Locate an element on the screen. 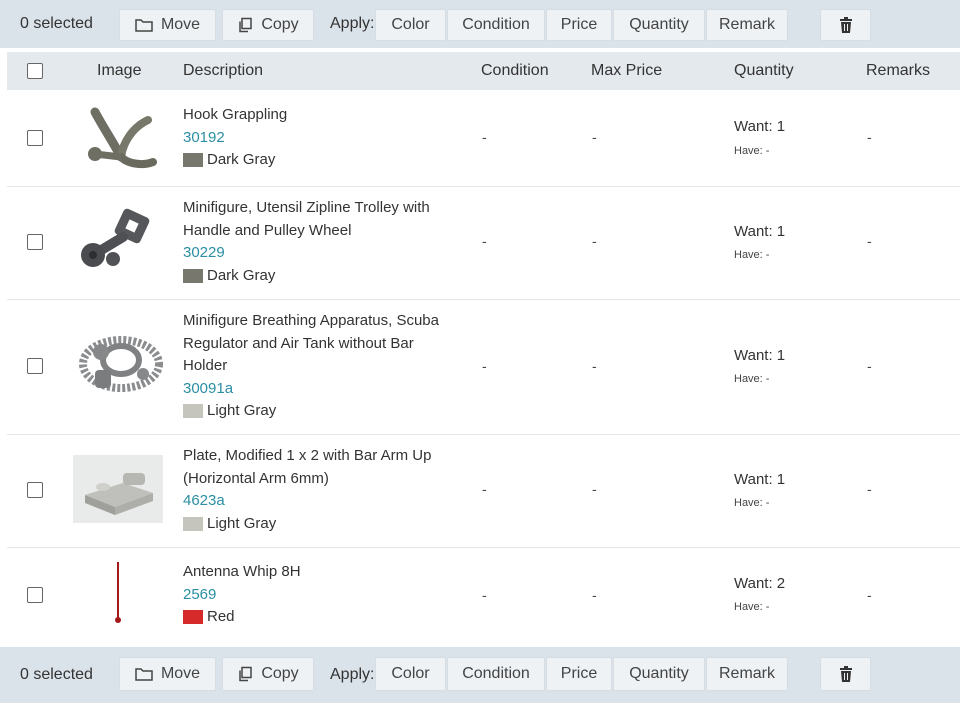  header-image: Image is located at coordinates (119, 70).